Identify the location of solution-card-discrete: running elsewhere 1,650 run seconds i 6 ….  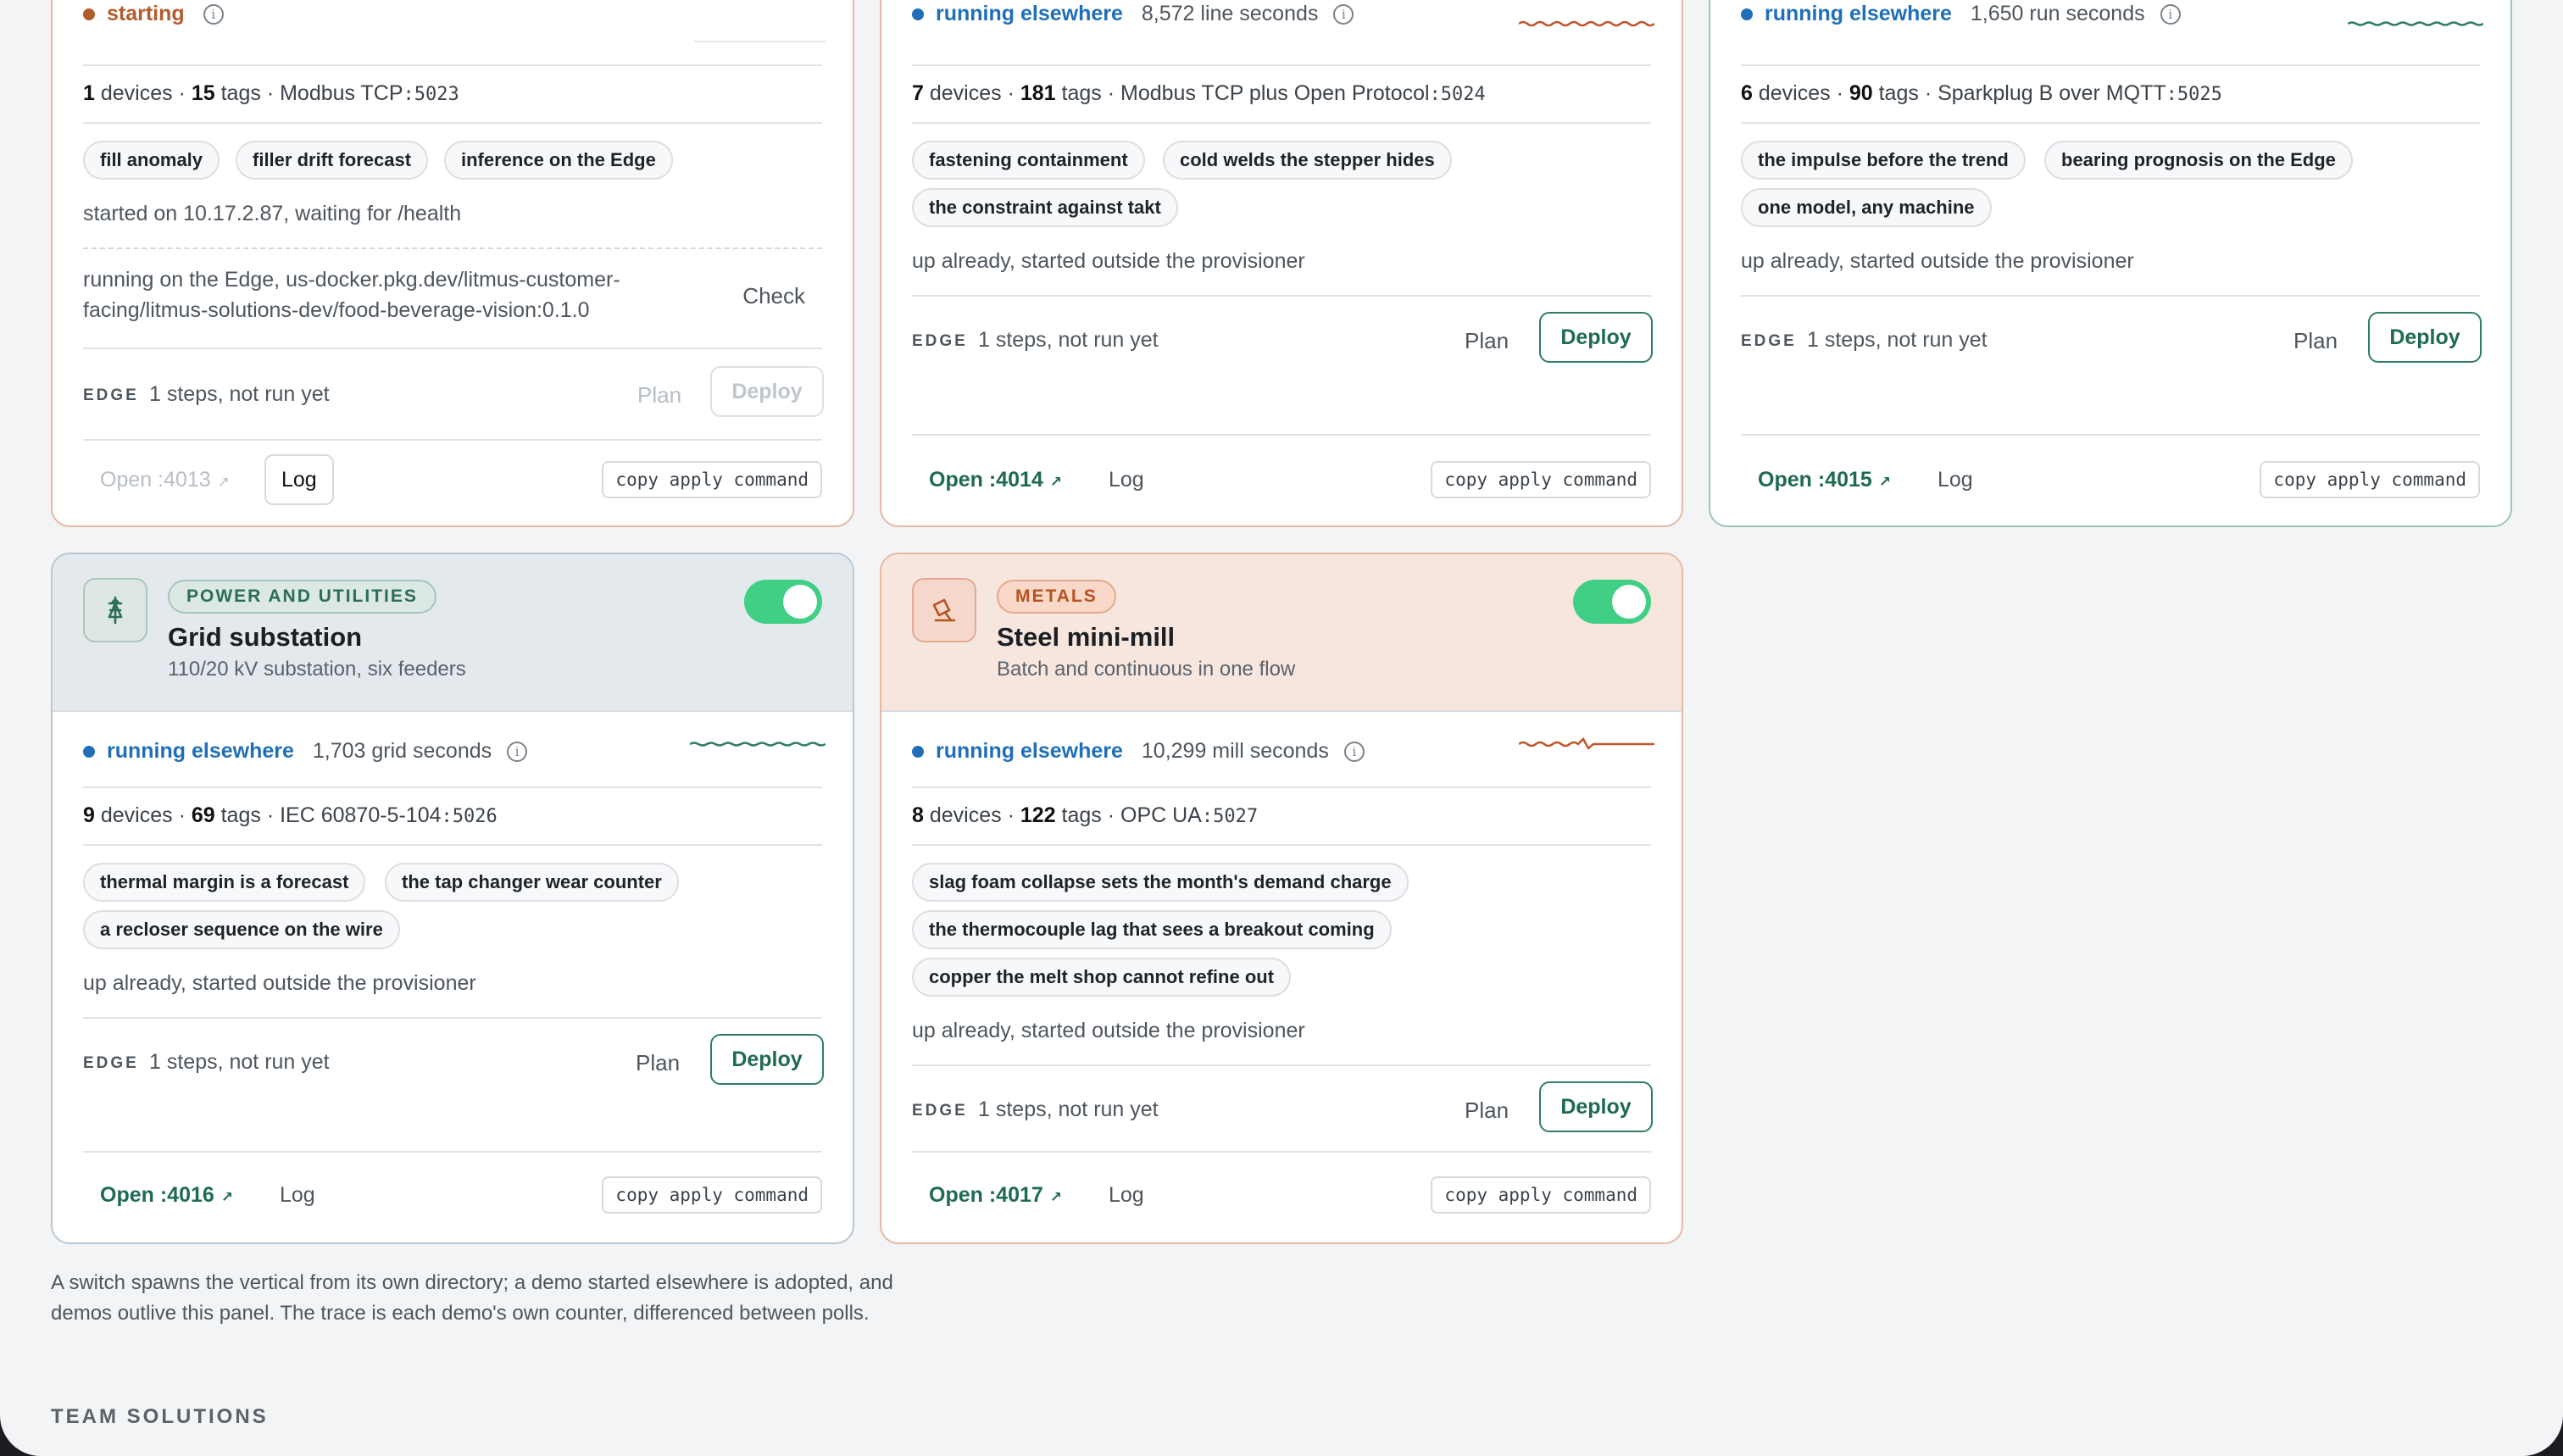
(2110, 263).